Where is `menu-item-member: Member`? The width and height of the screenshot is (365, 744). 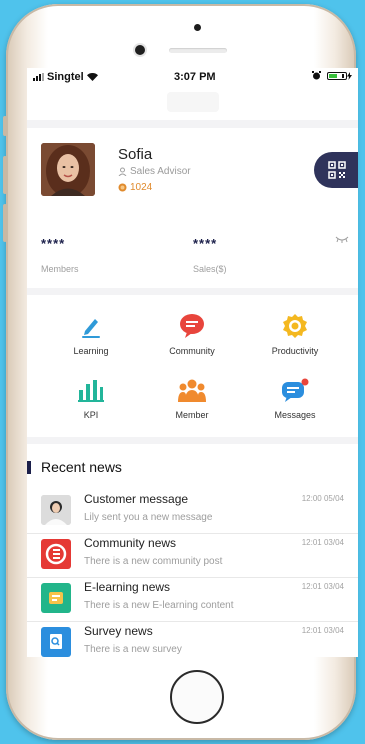
menu-item-member: Member is located at coordinates (192, 397).